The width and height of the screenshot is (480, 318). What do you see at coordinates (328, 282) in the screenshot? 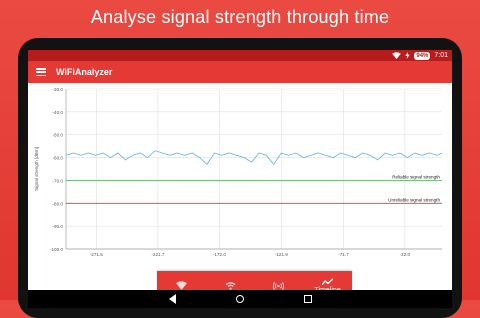
I see `timeline-icon` at bounding box center [328, 282].